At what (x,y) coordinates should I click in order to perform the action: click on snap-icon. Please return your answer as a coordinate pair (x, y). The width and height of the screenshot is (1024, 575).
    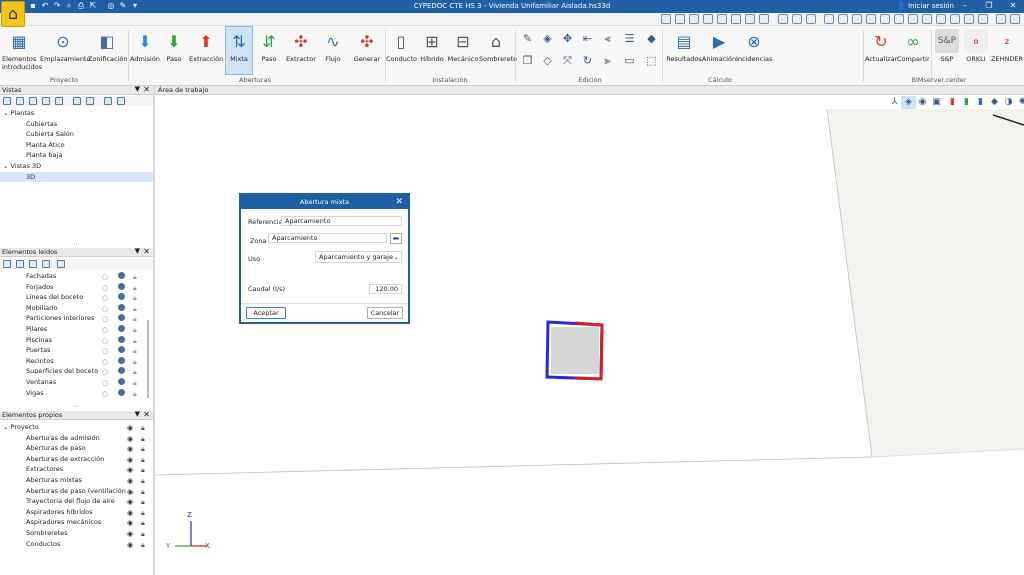
    Looking at the image, I should click on (857, 19).